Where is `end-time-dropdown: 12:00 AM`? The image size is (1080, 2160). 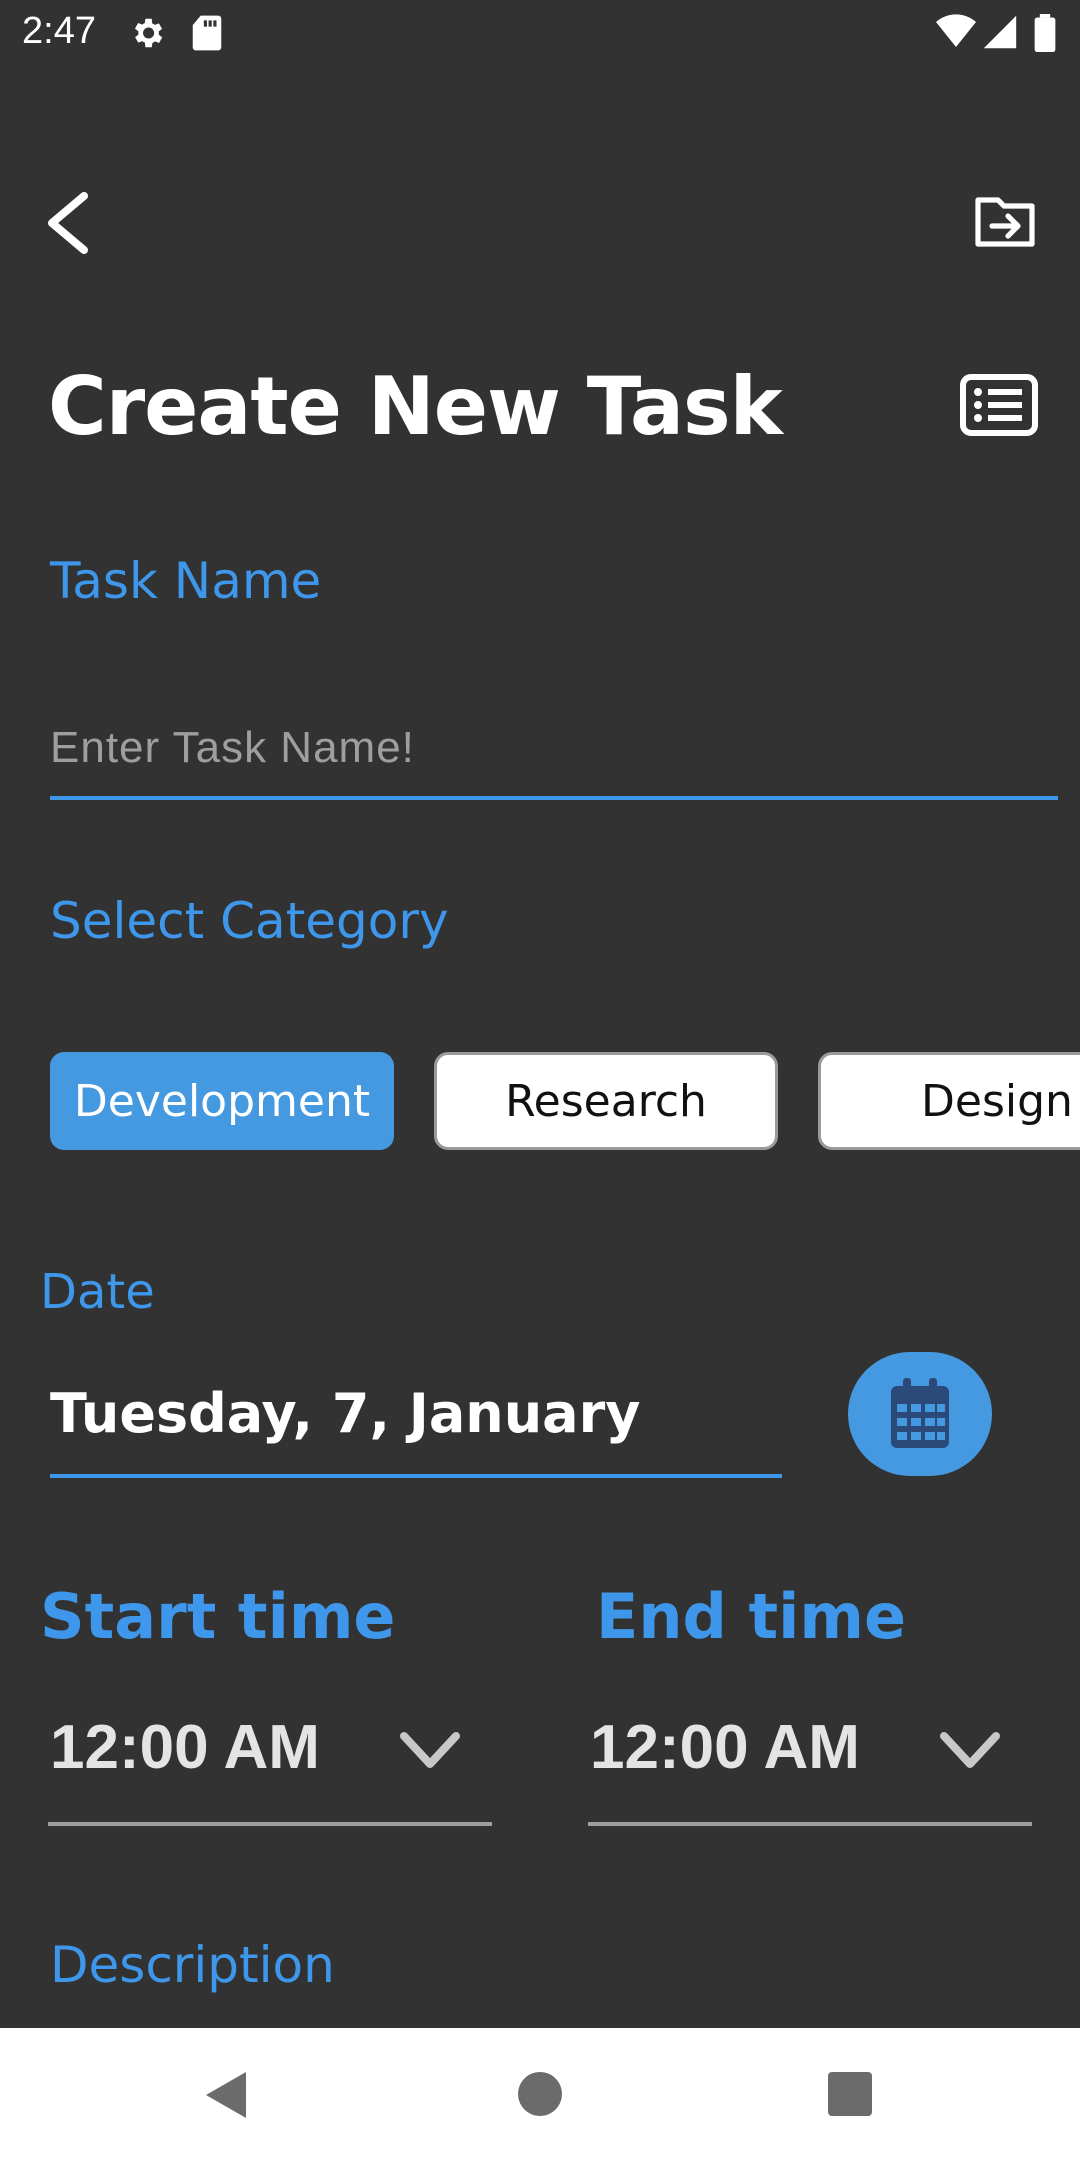 end-time-dropdown: 12:00 AM is located at coordinates (810, 1763).